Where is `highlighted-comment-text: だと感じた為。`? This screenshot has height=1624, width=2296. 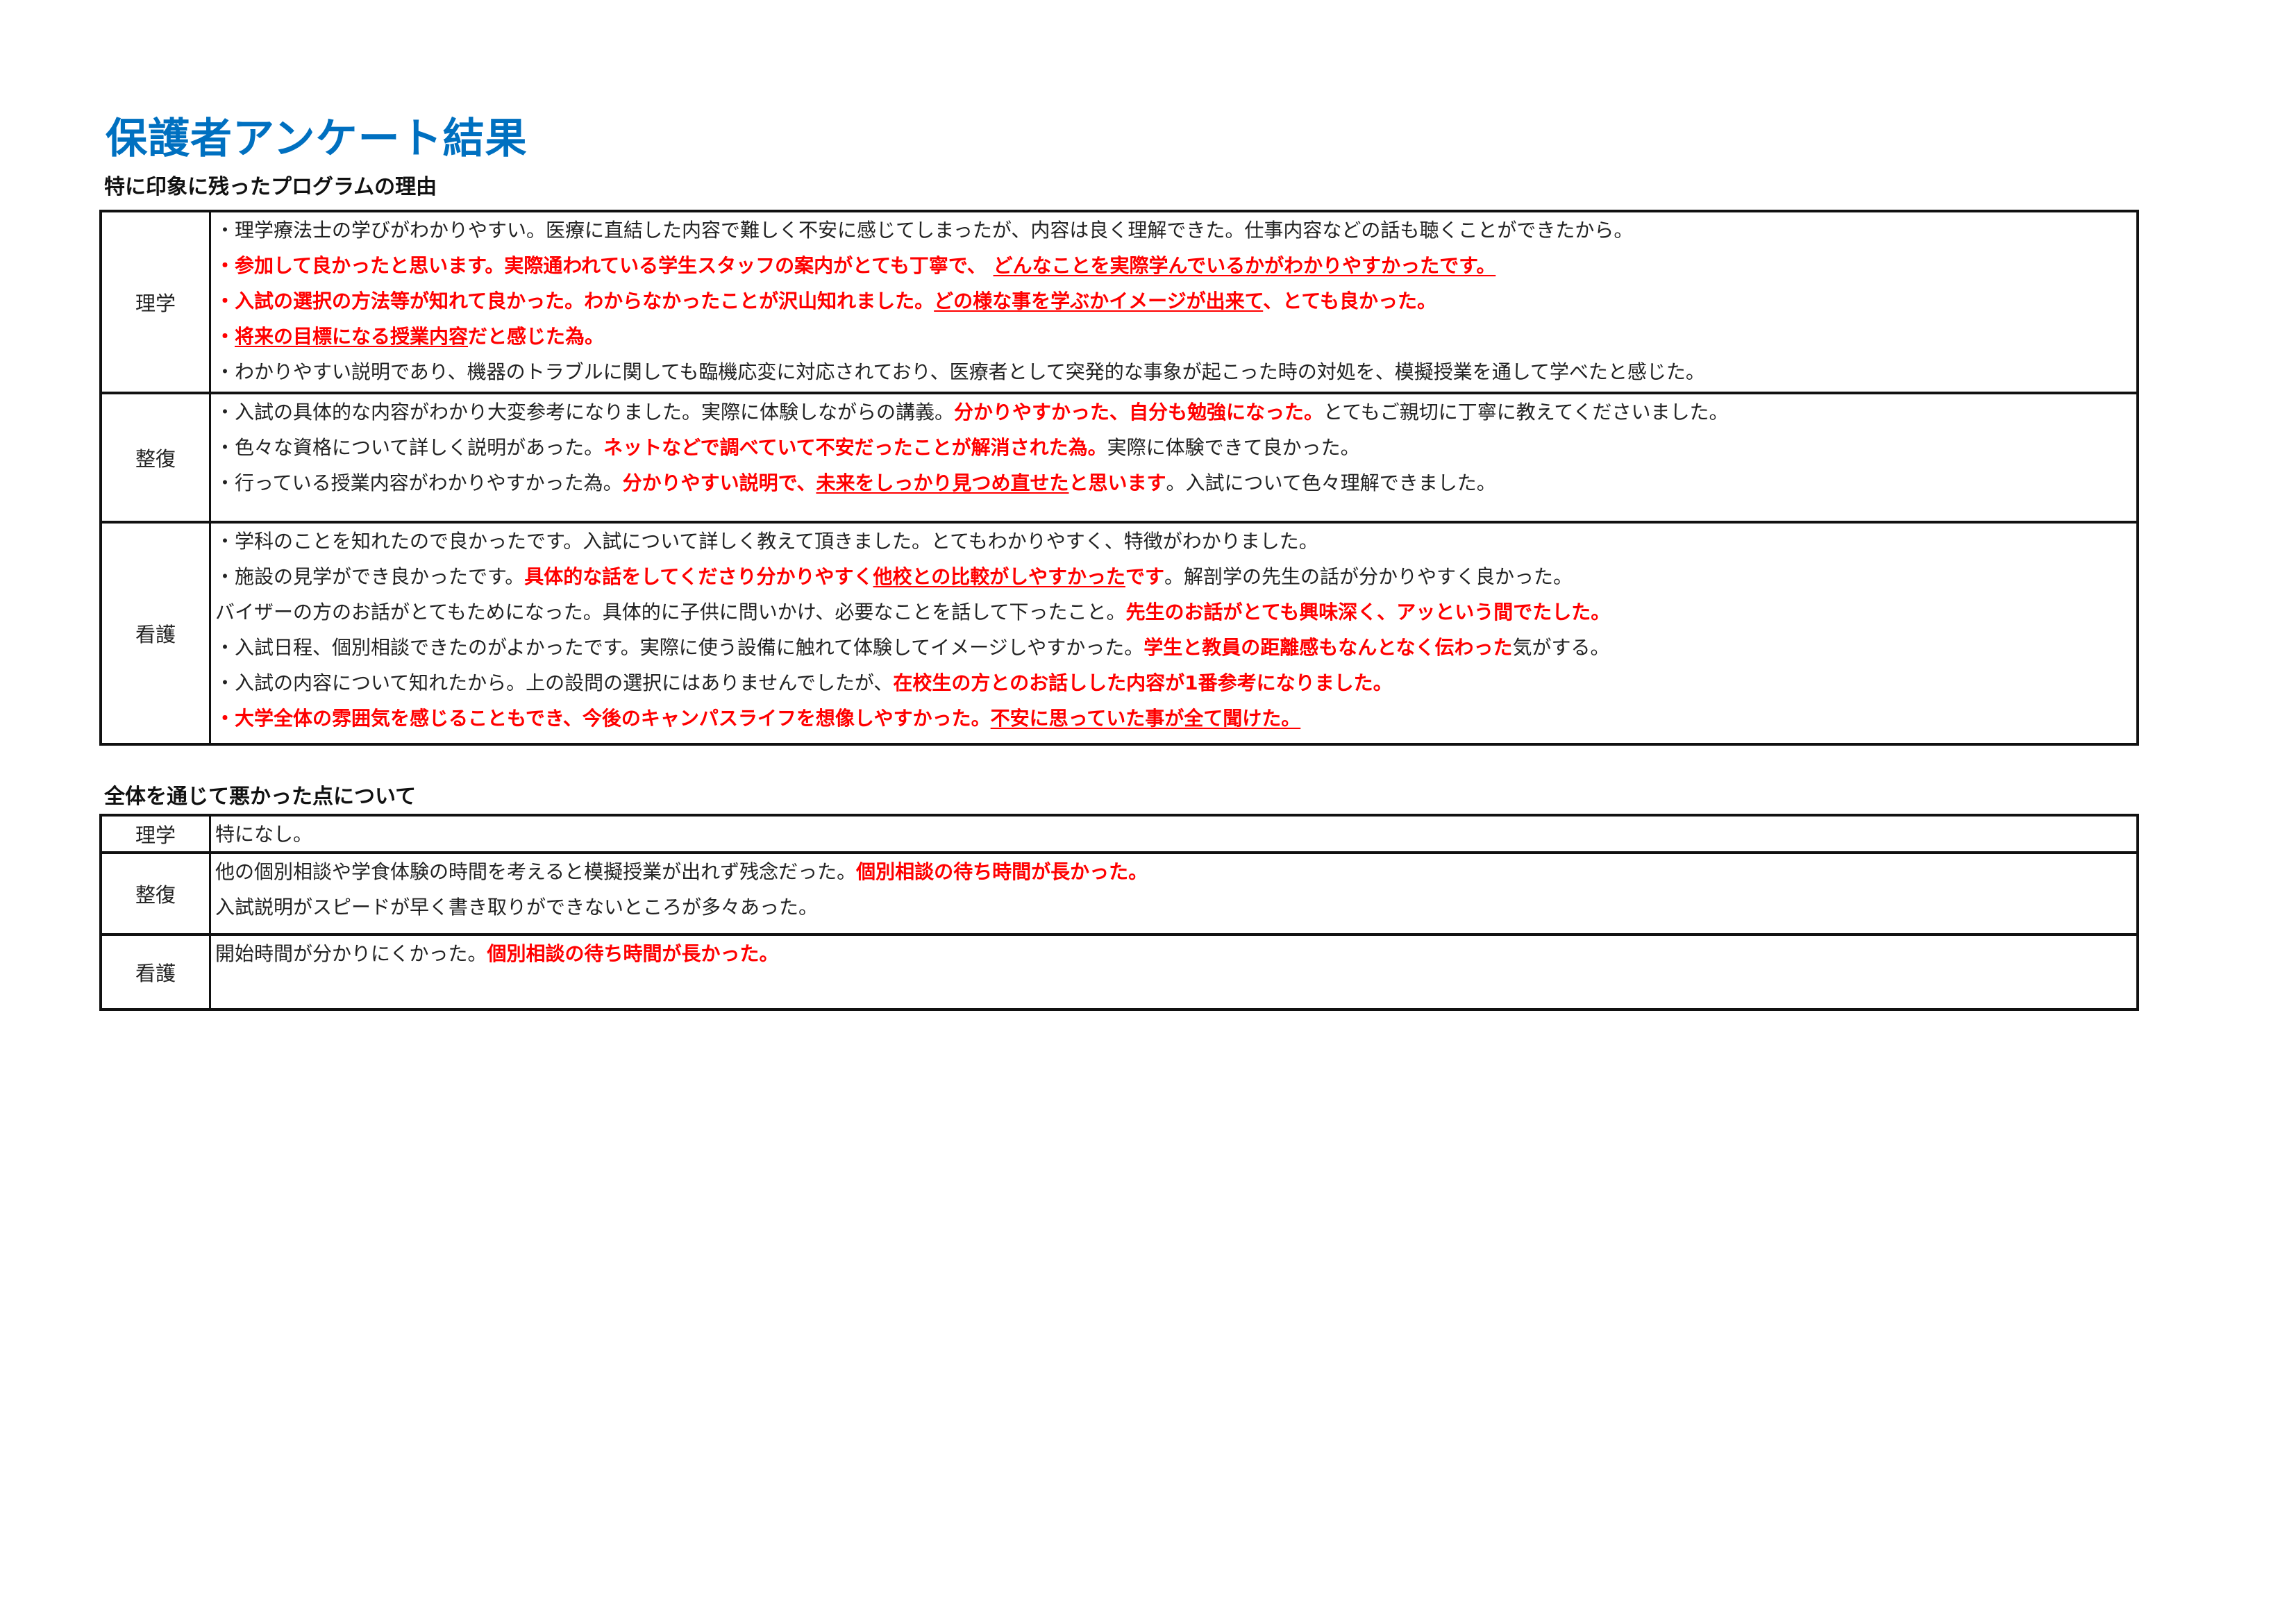 highlighted-comment-text: だと感じた為。 is located at coordinates (536, 337).